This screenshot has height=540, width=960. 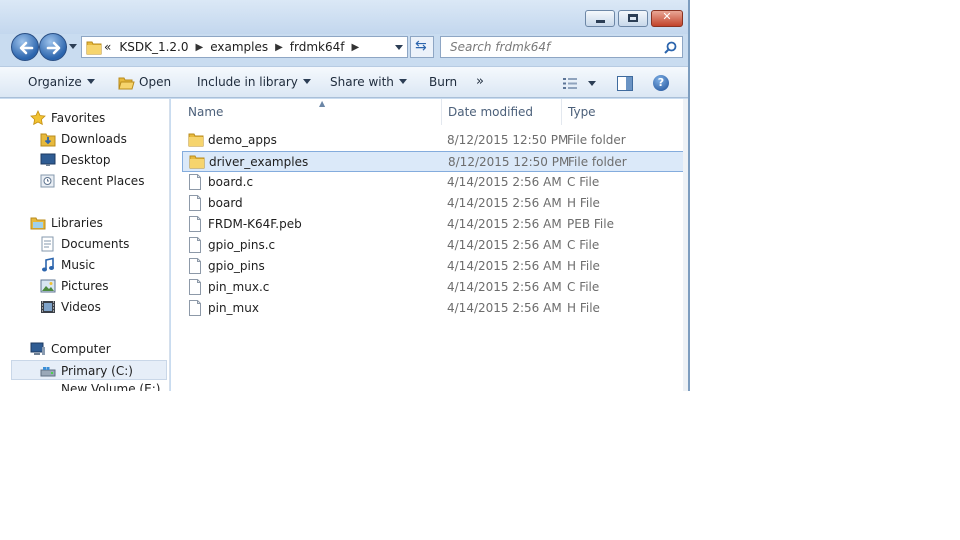 What do you see at coordinates (97, 371) in the screenshot?
I see `sidebar-item-label: Primary (C:)` at bounding box center [97, 371].